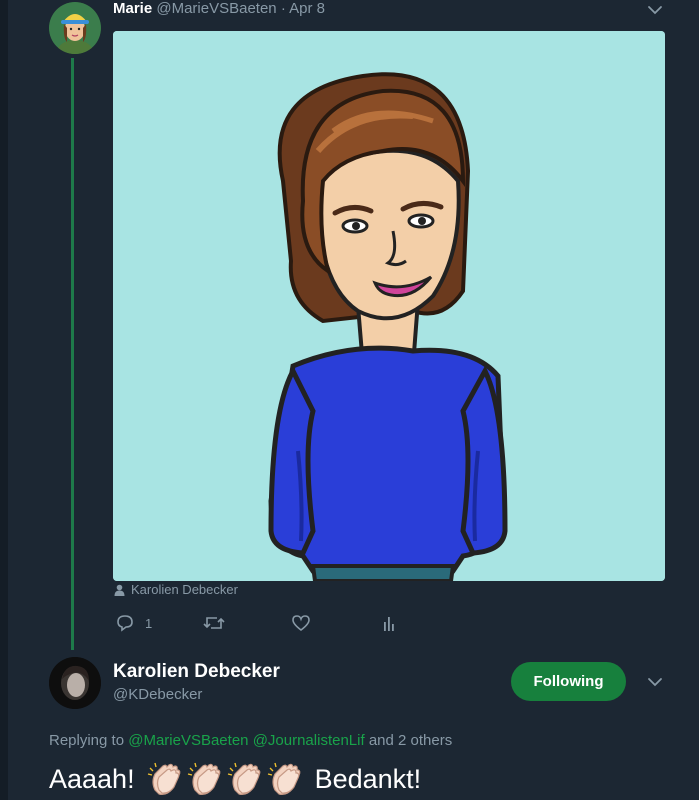  I want to click on author-handle: @MarieVSBaeten, so click(216, 8).